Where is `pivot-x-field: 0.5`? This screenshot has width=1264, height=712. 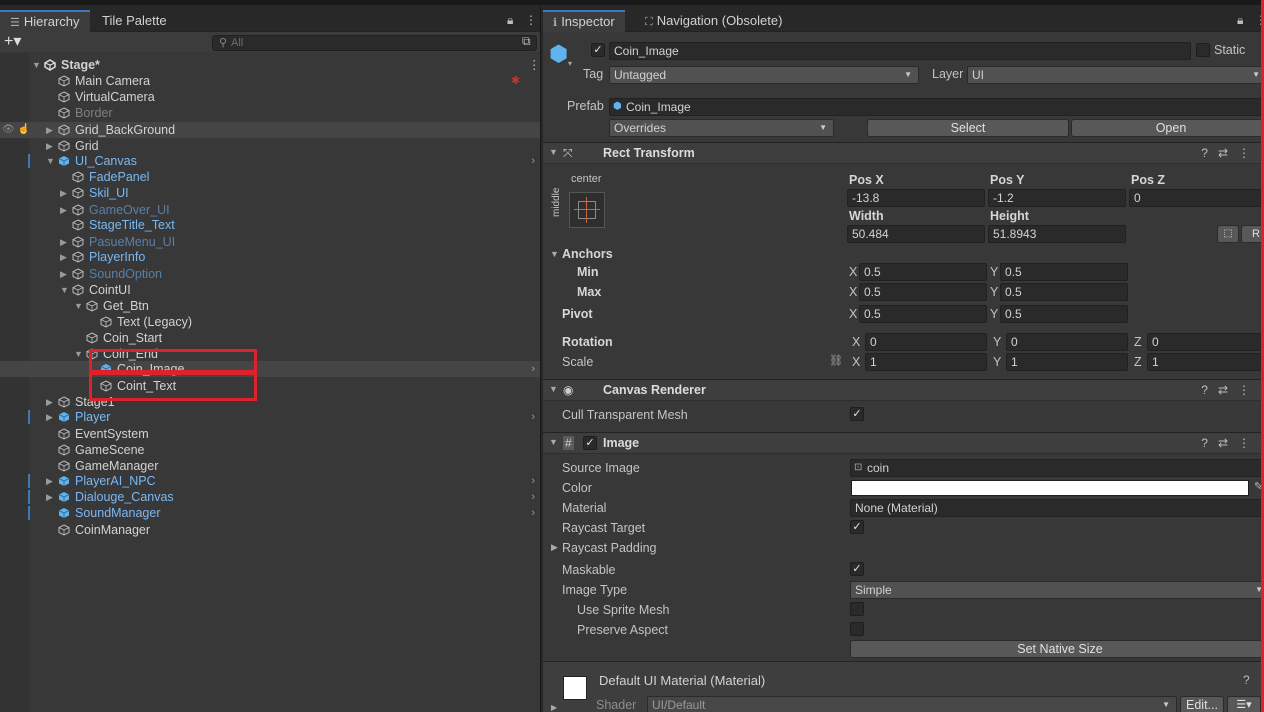
pivot-x-field: 0.5 is located at coordinates (923, 314).